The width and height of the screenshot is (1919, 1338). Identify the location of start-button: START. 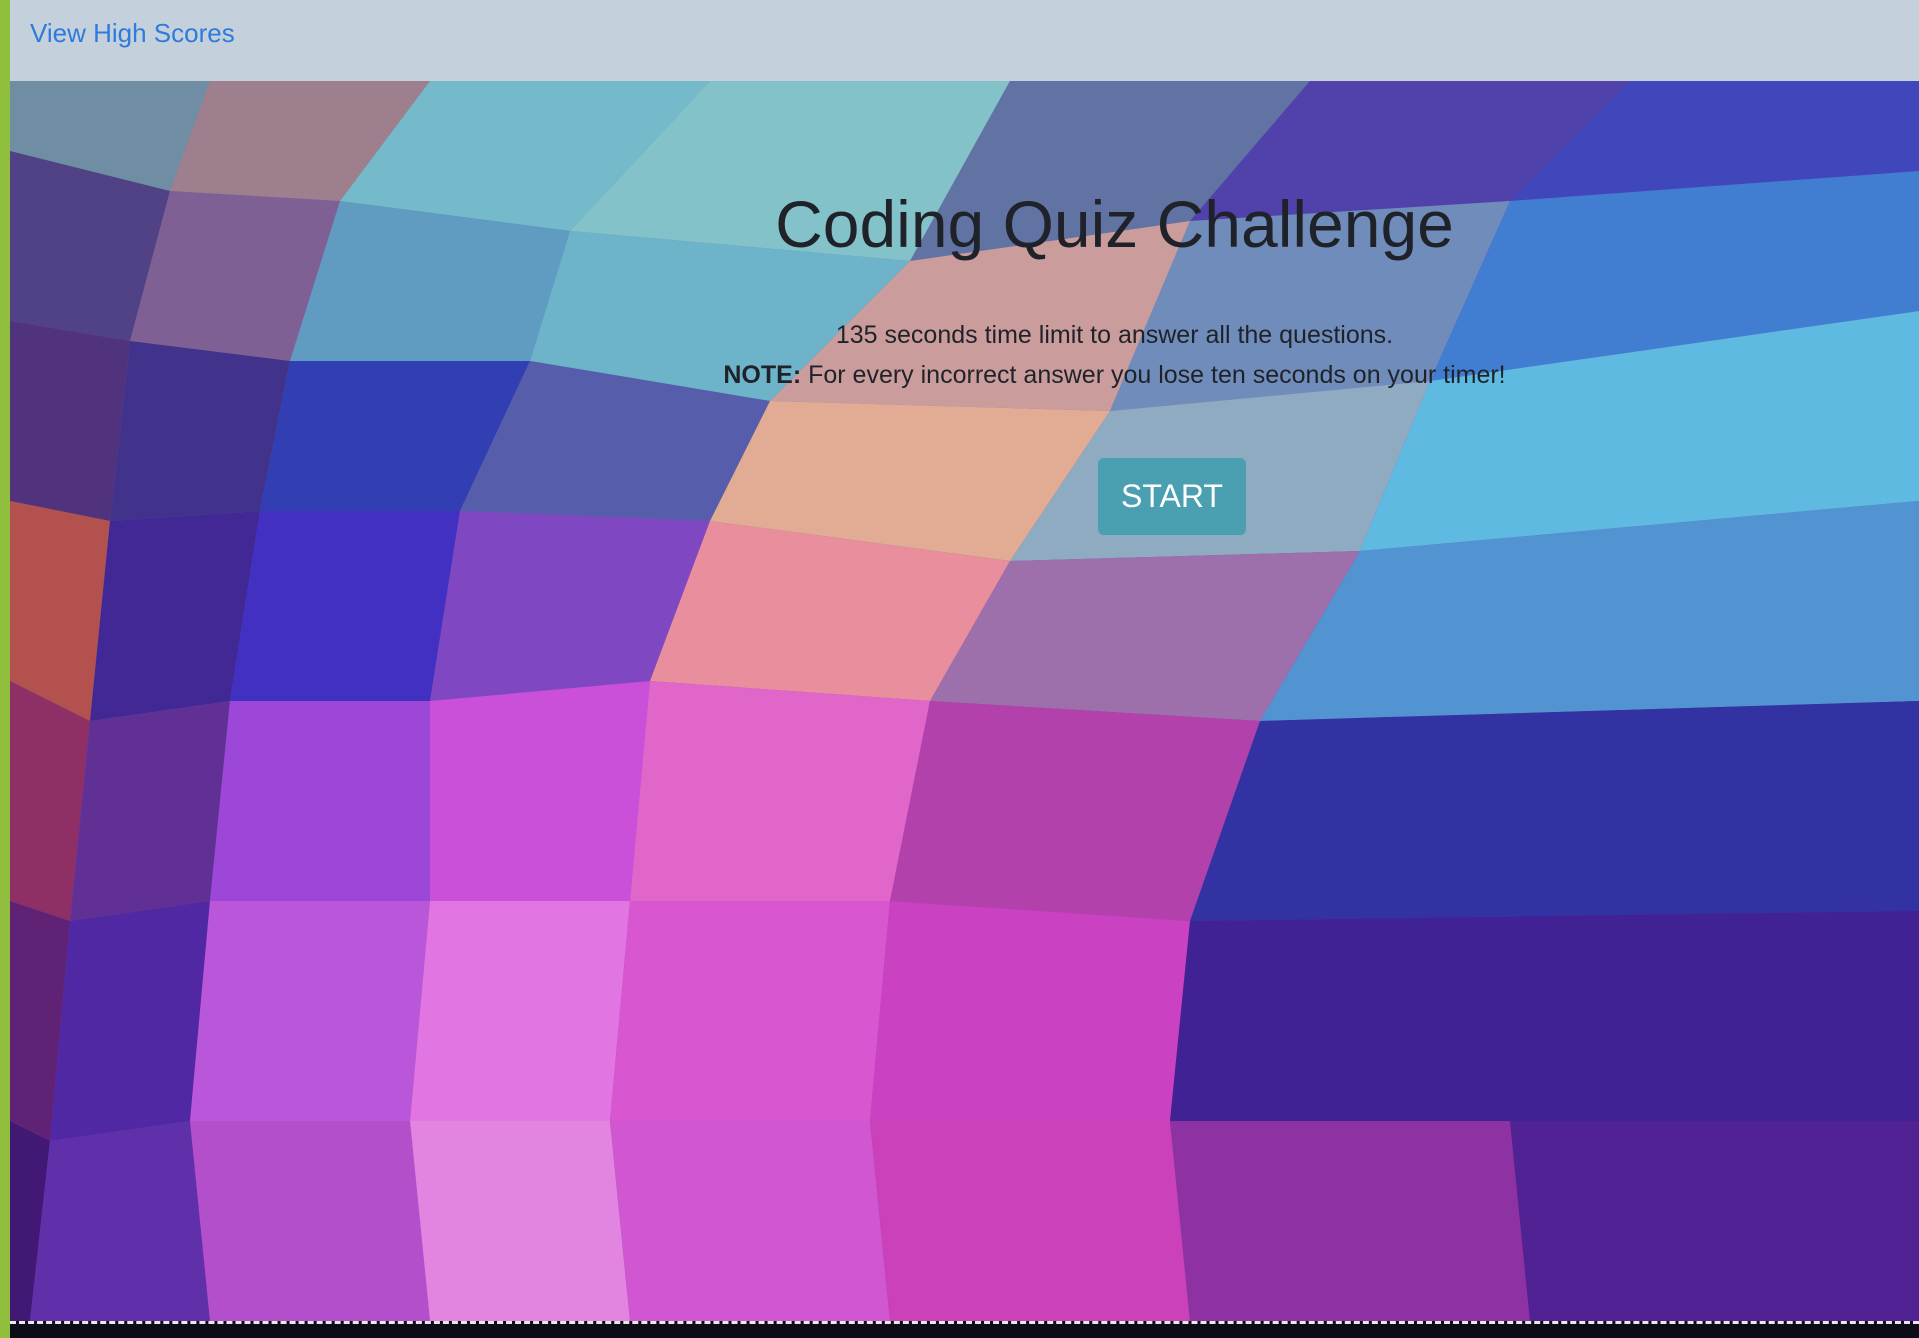
(1172, 496).